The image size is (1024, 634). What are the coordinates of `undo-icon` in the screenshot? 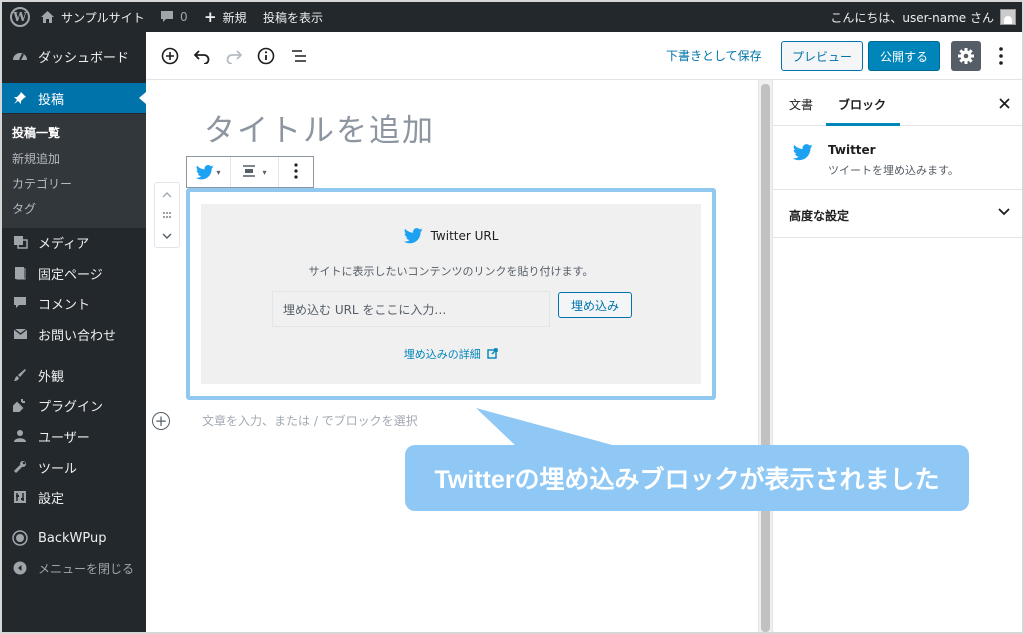 It's located at (202, 56).